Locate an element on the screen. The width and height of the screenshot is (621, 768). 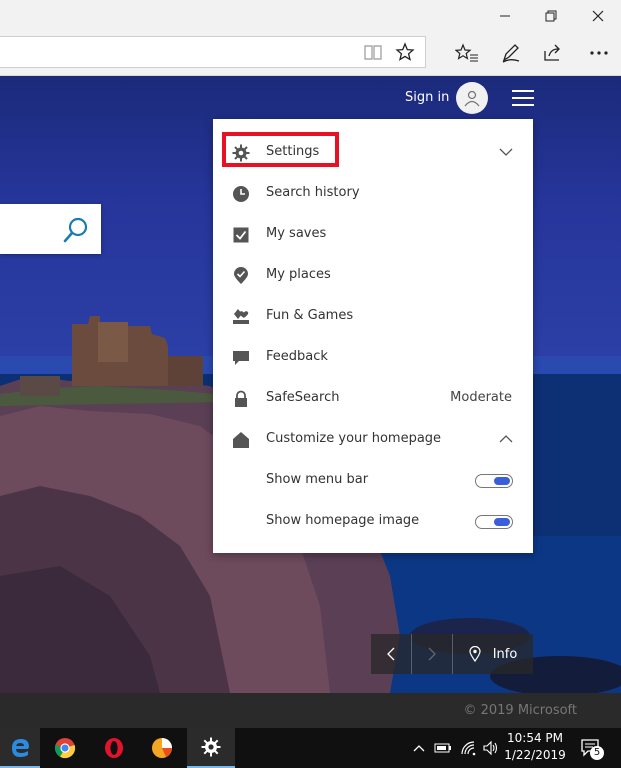
menu-item-customize-homepage: Customize your homepage is located at coordinates (373, 439).